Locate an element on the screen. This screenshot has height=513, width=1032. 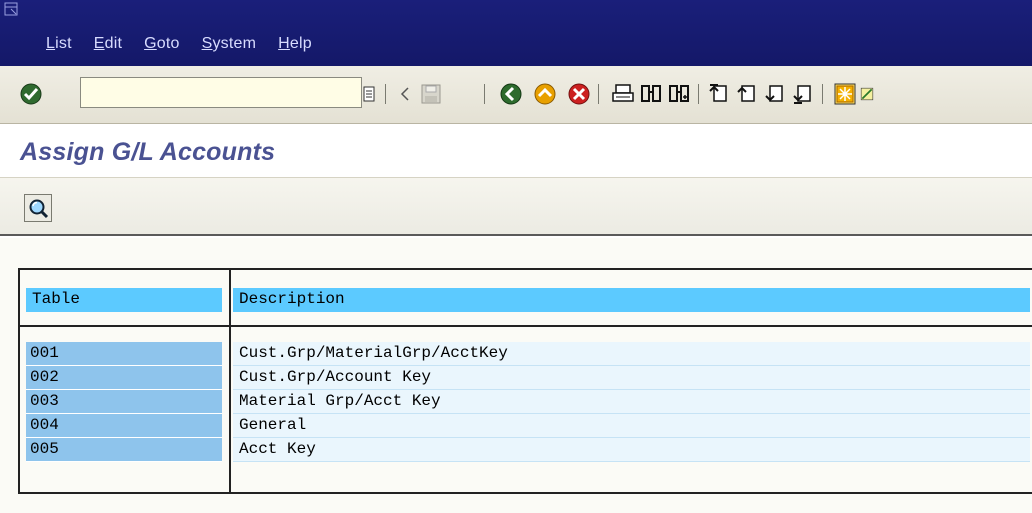
back-arrow-icon is located at coordinates (405, 94).